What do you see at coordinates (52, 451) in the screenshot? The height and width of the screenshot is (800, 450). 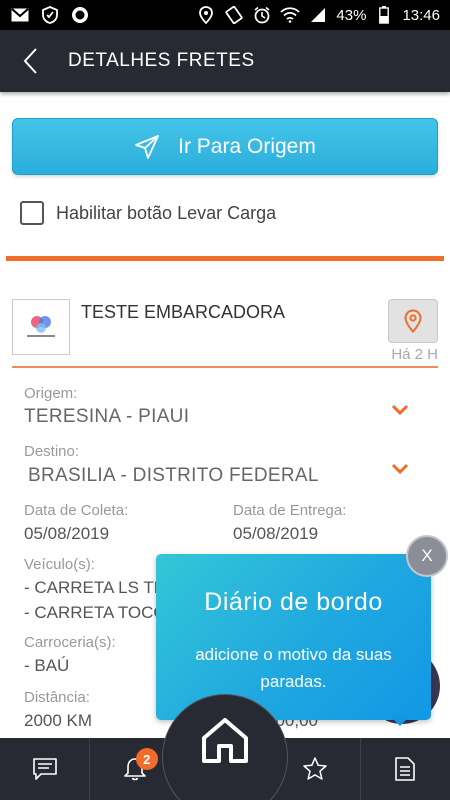 I see `destination-label: Destino:` at bounding box center [52, 451].